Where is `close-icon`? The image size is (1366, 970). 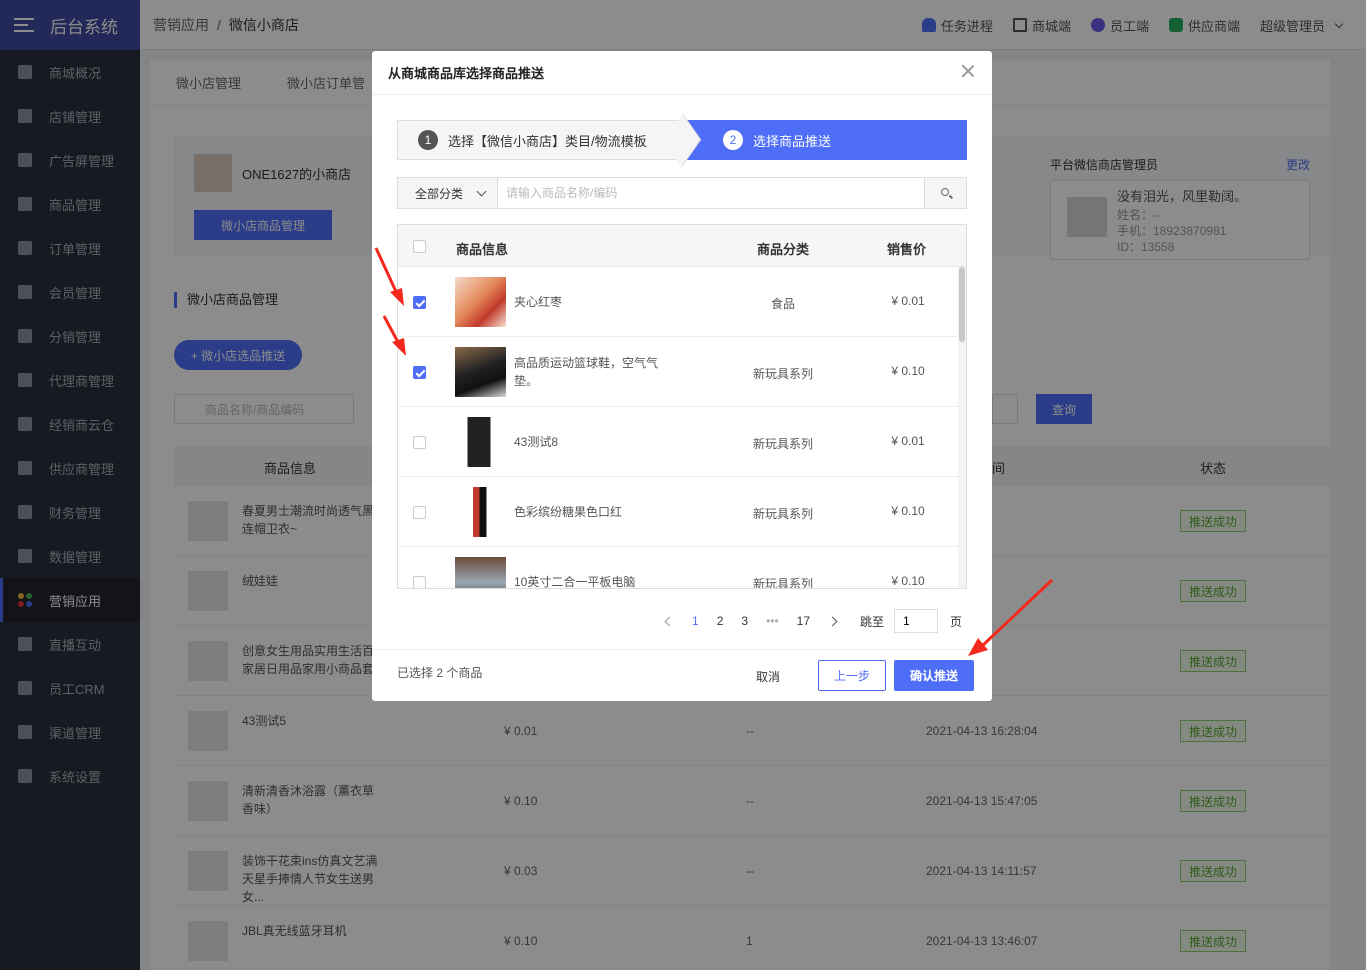
close-icon is located at coordinates (968, 71).